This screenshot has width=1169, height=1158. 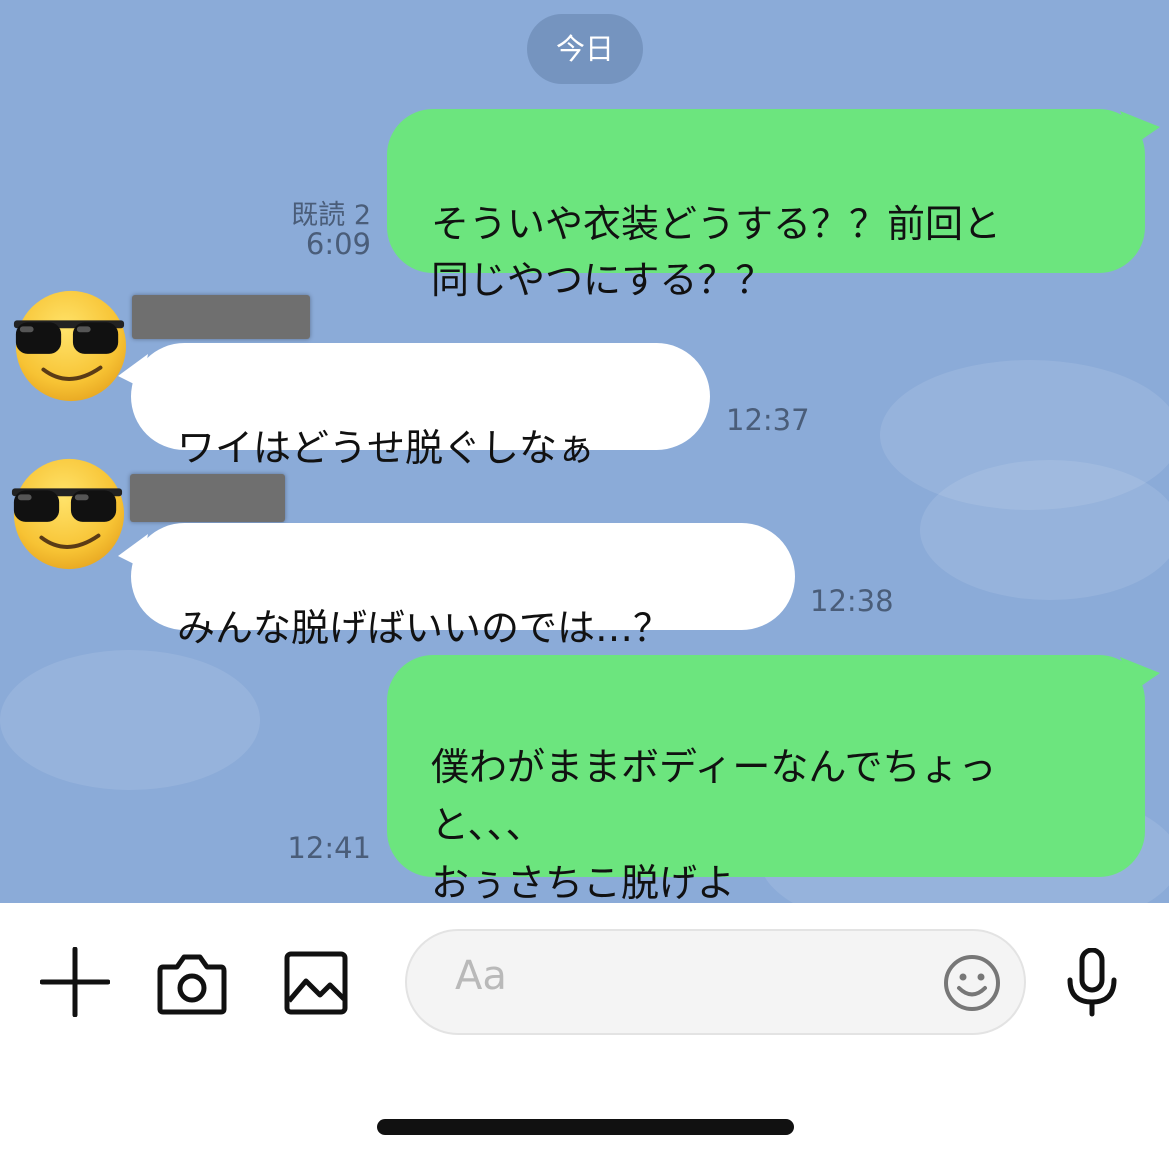 What do you see at coordinates (766, 779) in the screenshot?
I see `my-message-bubble: 僕わがままボディーなんでちょっ と、、、 おぅさちこ脱げよ` at bounding box center [766, 779].